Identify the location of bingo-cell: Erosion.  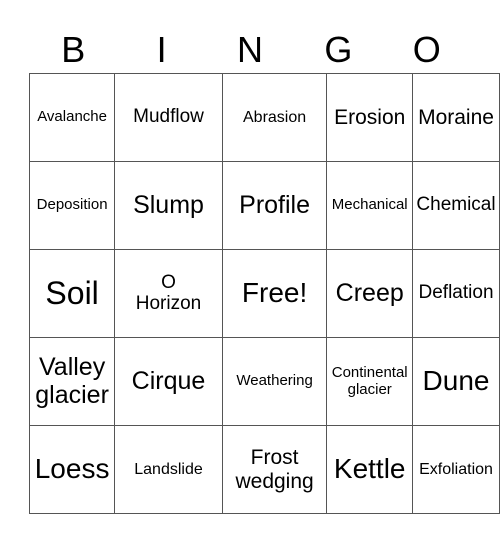
(370, 117).